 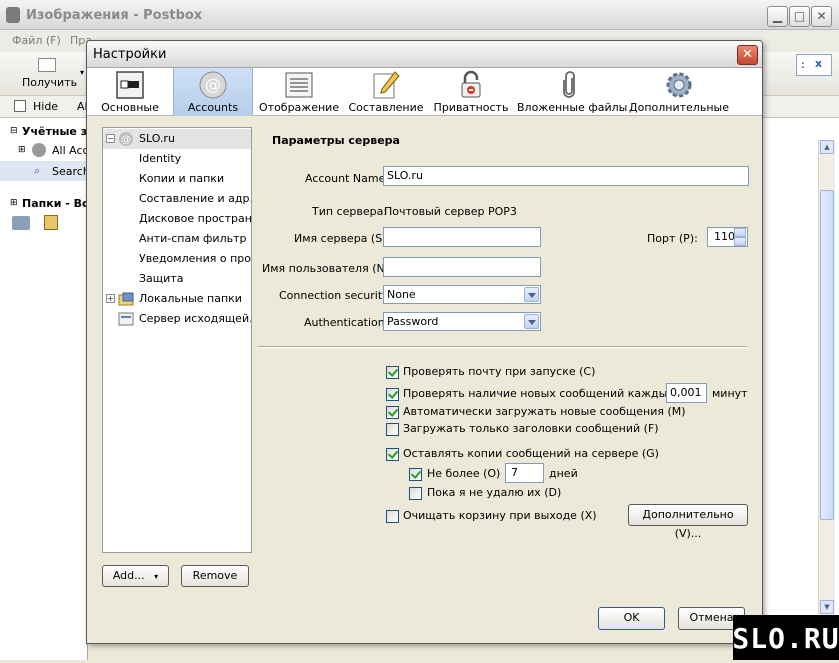 I want to click on tab-compose-label: Составление, so click(x=386, y=107).